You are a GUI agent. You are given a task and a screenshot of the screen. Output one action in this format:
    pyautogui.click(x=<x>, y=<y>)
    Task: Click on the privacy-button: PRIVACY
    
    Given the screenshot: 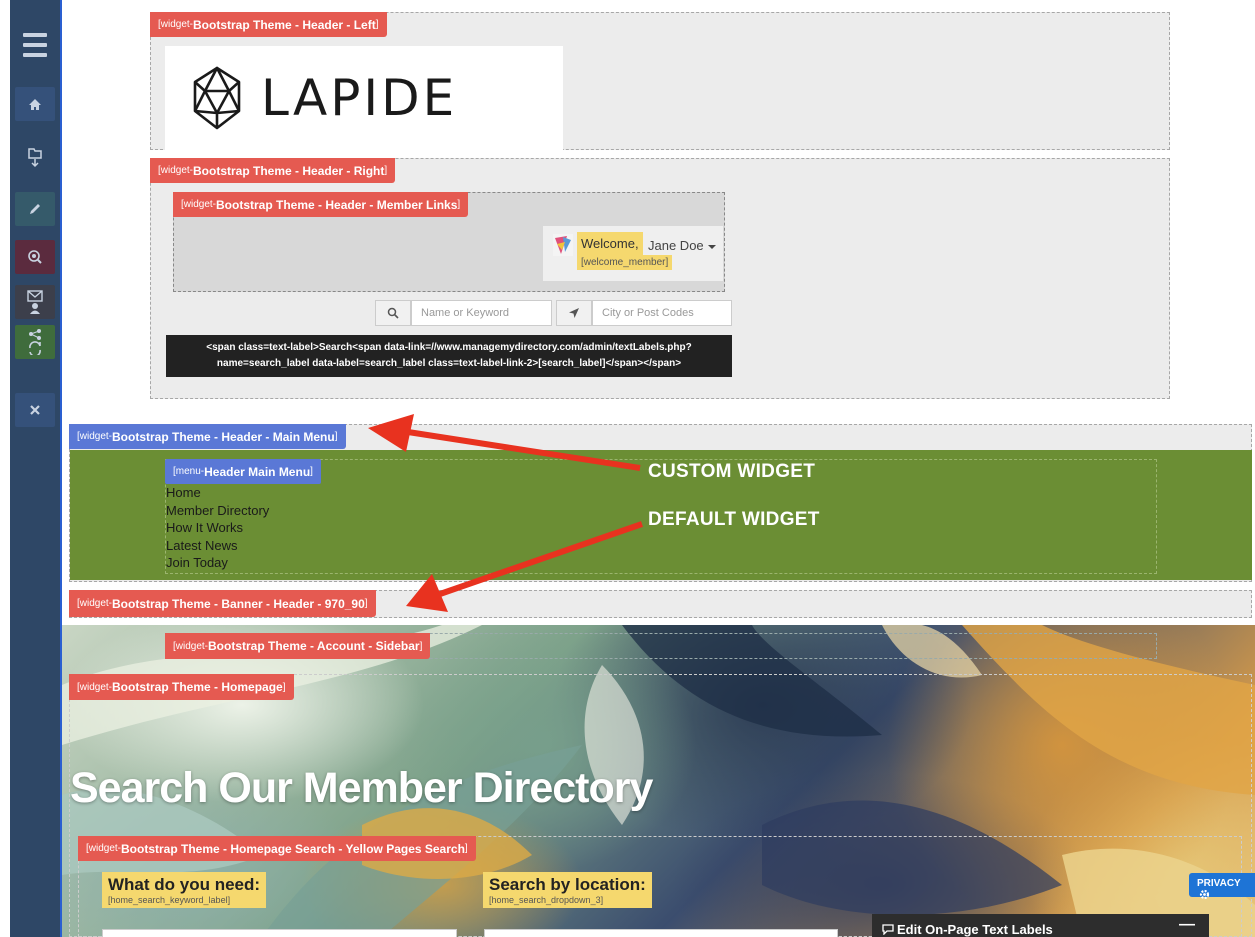 What is the action you would take?
    pyautogui.click(x=1222, y=886)
    